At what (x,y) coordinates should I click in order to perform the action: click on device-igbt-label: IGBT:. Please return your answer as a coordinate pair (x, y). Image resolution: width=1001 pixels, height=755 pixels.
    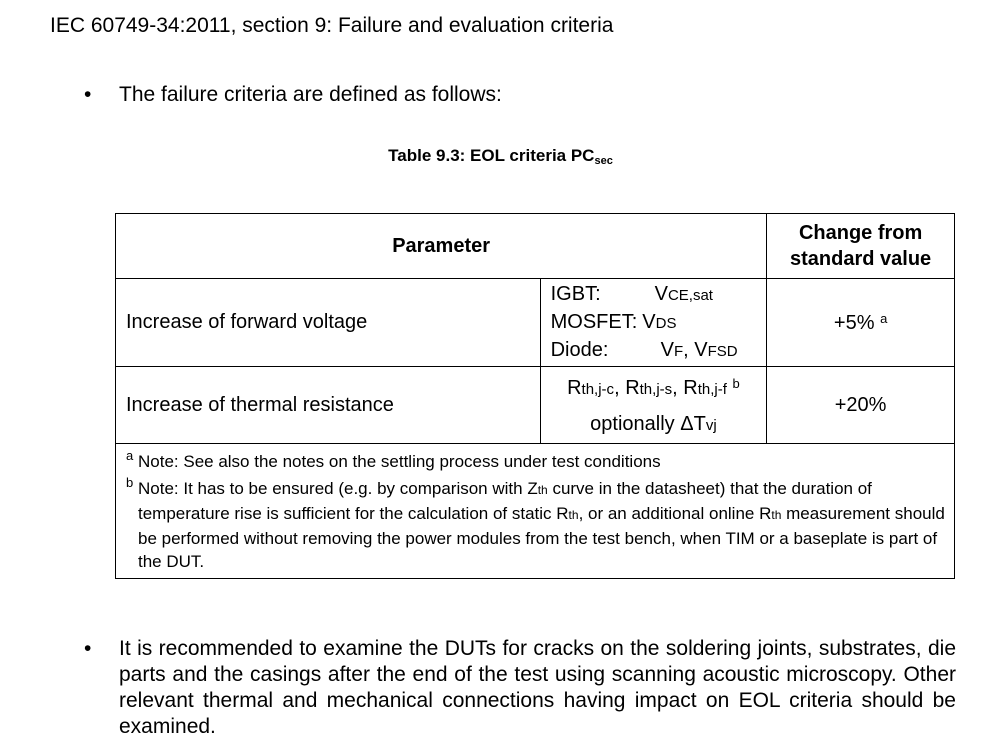
    Looking at the image, I should click on (575, 293).